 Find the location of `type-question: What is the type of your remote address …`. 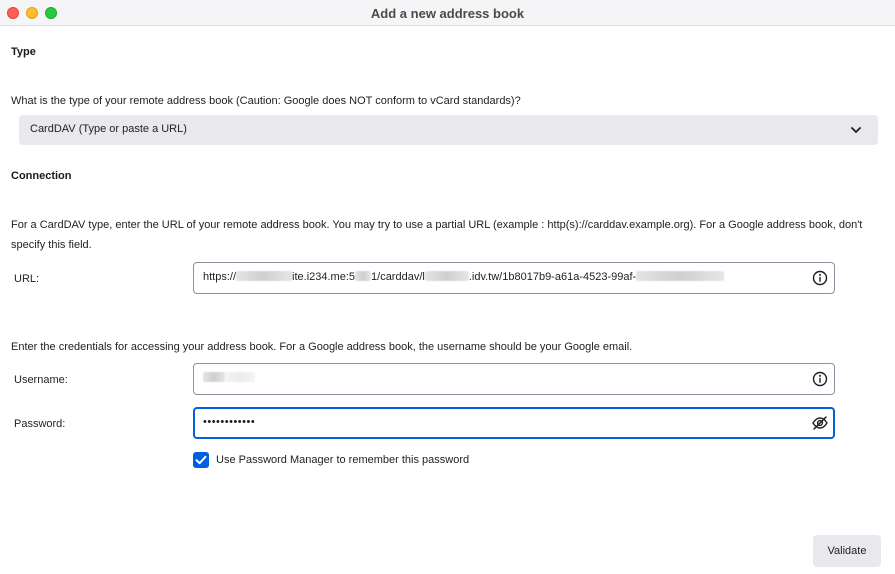

type-question: What is the type of your remote address … is located at coordinates (266, 101).